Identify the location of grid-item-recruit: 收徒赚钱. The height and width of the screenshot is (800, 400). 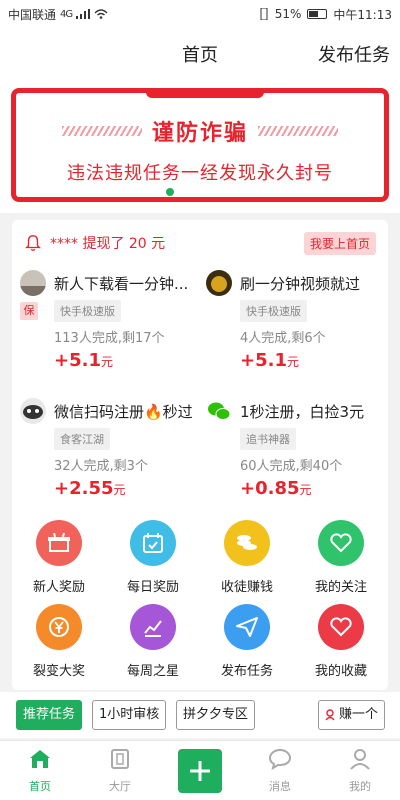
(247, 557).